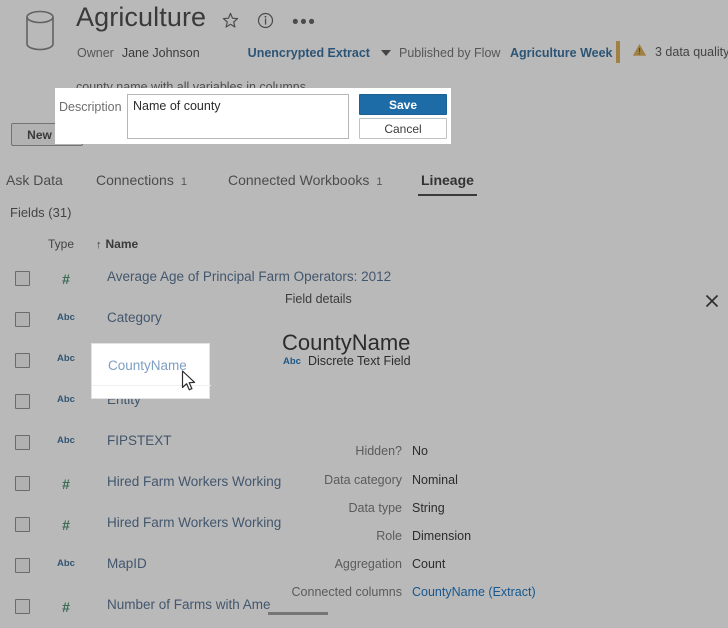 This screenshot has height=628, width=728. I want to click on info-circle-icon, so click(265, 23).